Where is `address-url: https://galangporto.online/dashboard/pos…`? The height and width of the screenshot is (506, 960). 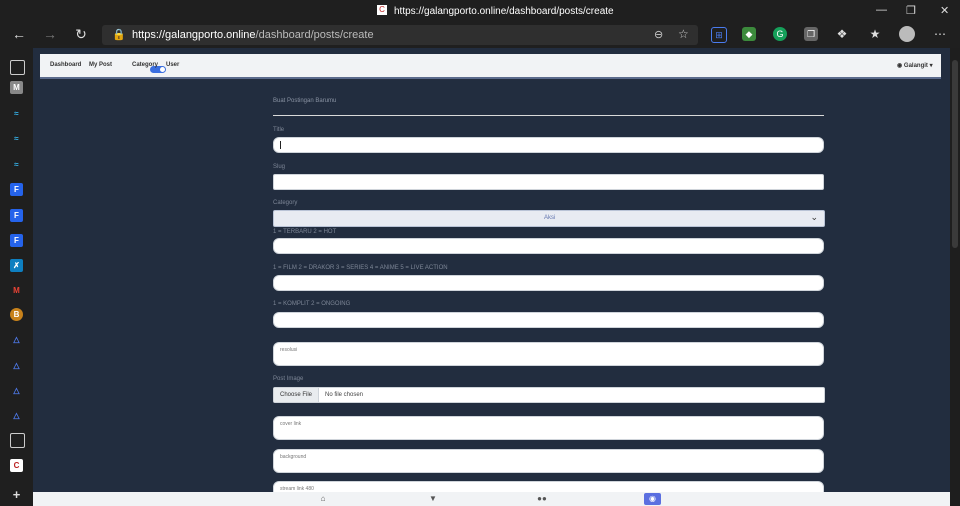
address-url: https://galangporto.online/dashboard/pos… is located at coordinates (253, 35).